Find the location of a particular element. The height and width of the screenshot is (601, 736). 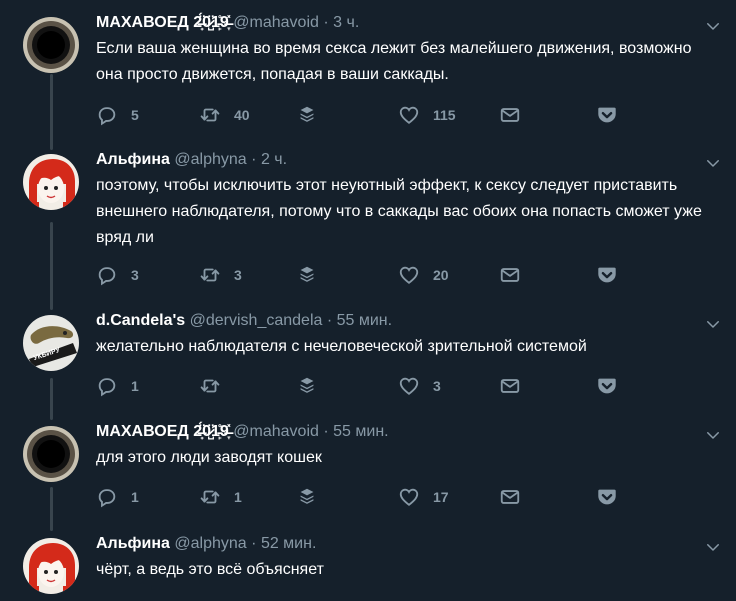

avatar: УКБИРУ is located at coordinates (51, 343).